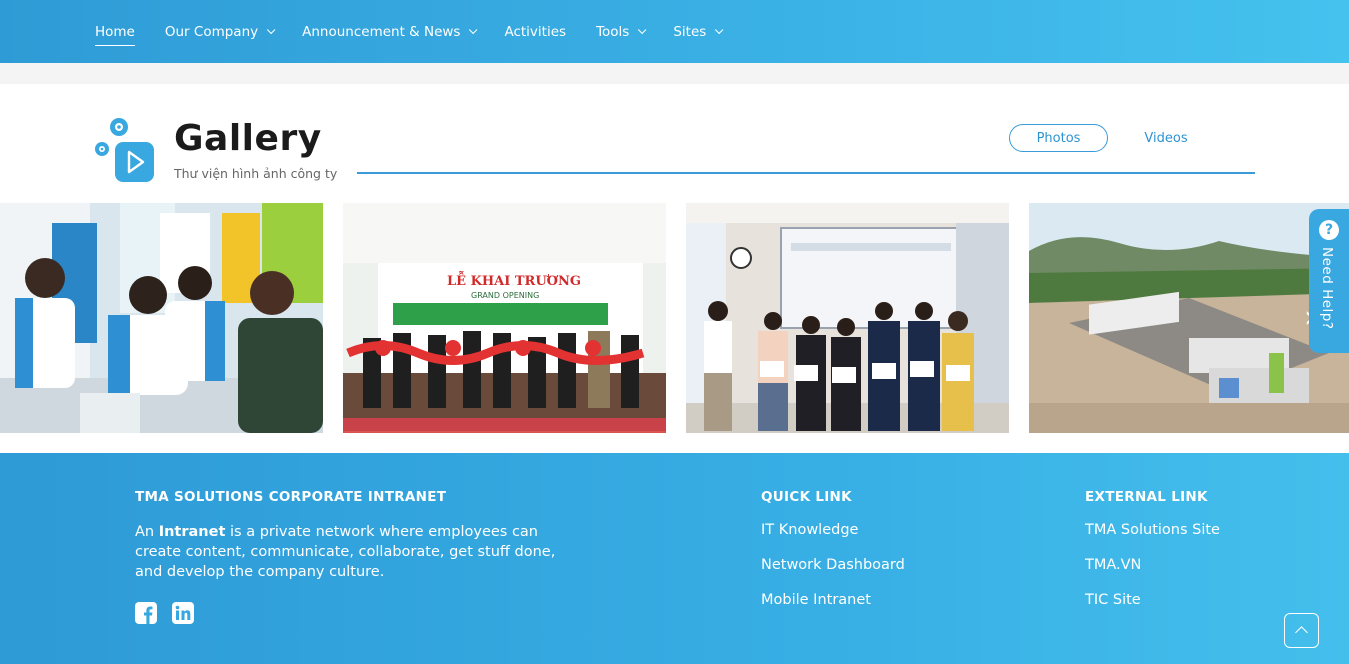 The height and width of the screenshot is (664, 1349). I want to click on footer-link-it-knowledge: IT Knowledge, so click(809, 530).